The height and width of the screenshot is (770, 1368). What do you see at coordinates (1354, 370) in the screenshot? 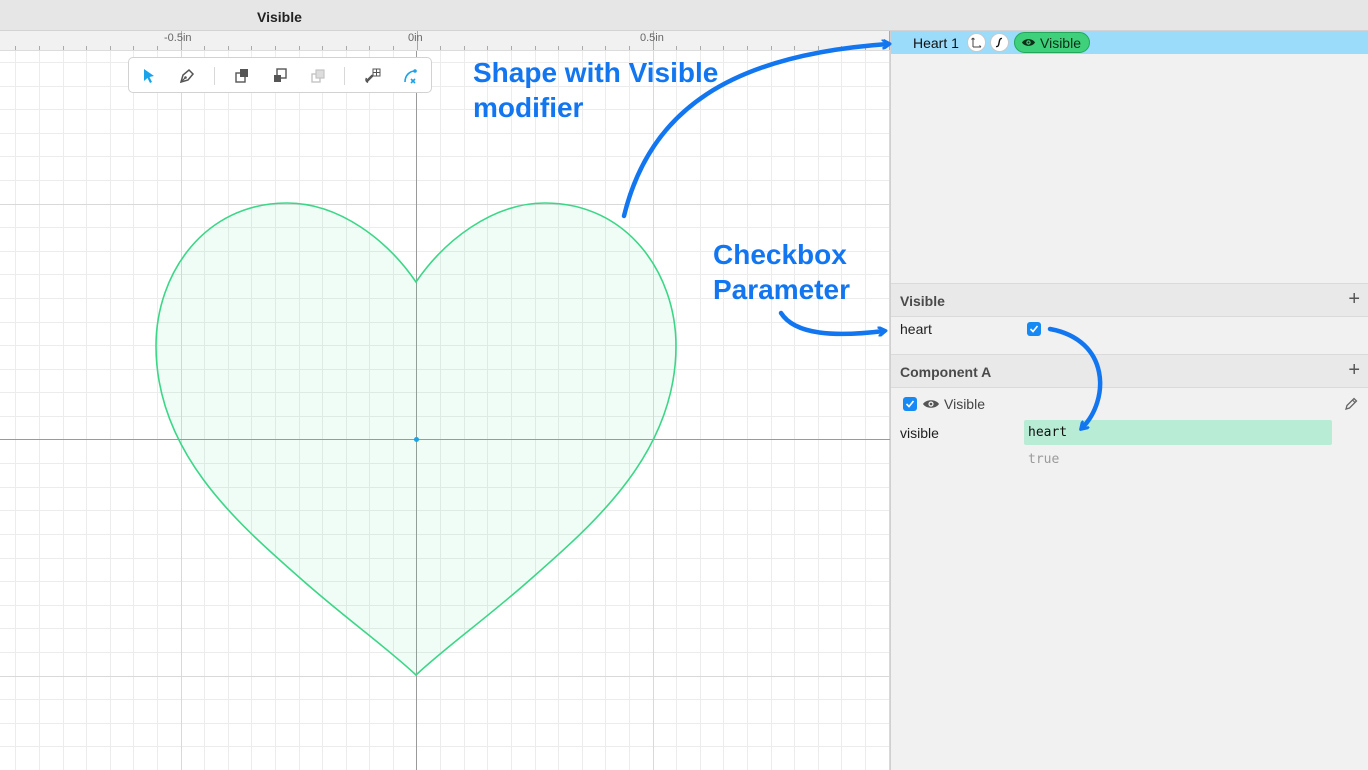
I see `add-modifier-button: +` at bounding box center [1354, 370].